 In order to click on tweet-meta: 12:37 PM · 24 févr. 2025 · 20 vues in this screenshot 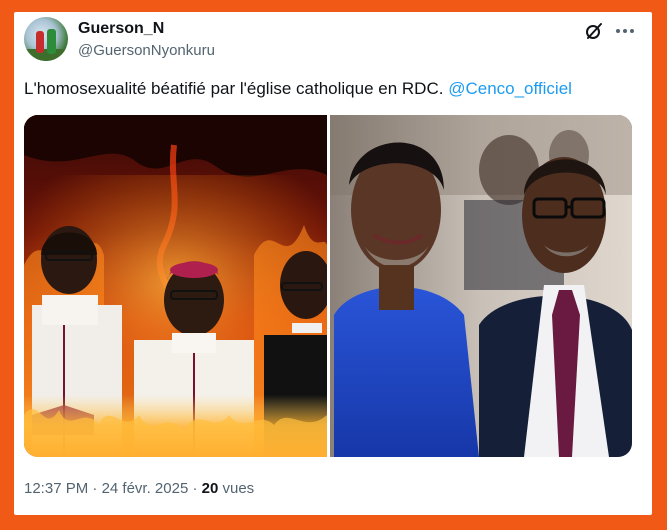, I will do `click(139, 488)`.